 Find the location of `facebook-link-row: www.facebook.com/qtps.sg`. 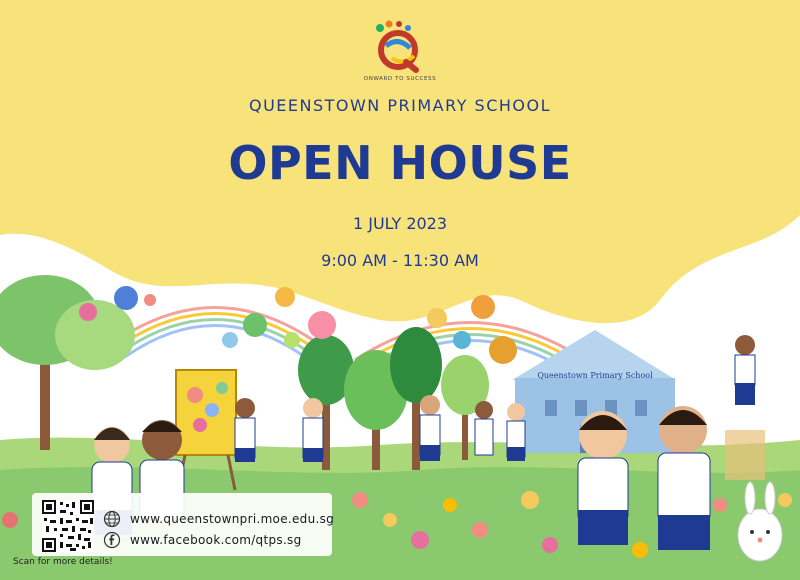

facebook-link-row: www.facebook.com/qtps.sg is located at coordinates (202, 540).